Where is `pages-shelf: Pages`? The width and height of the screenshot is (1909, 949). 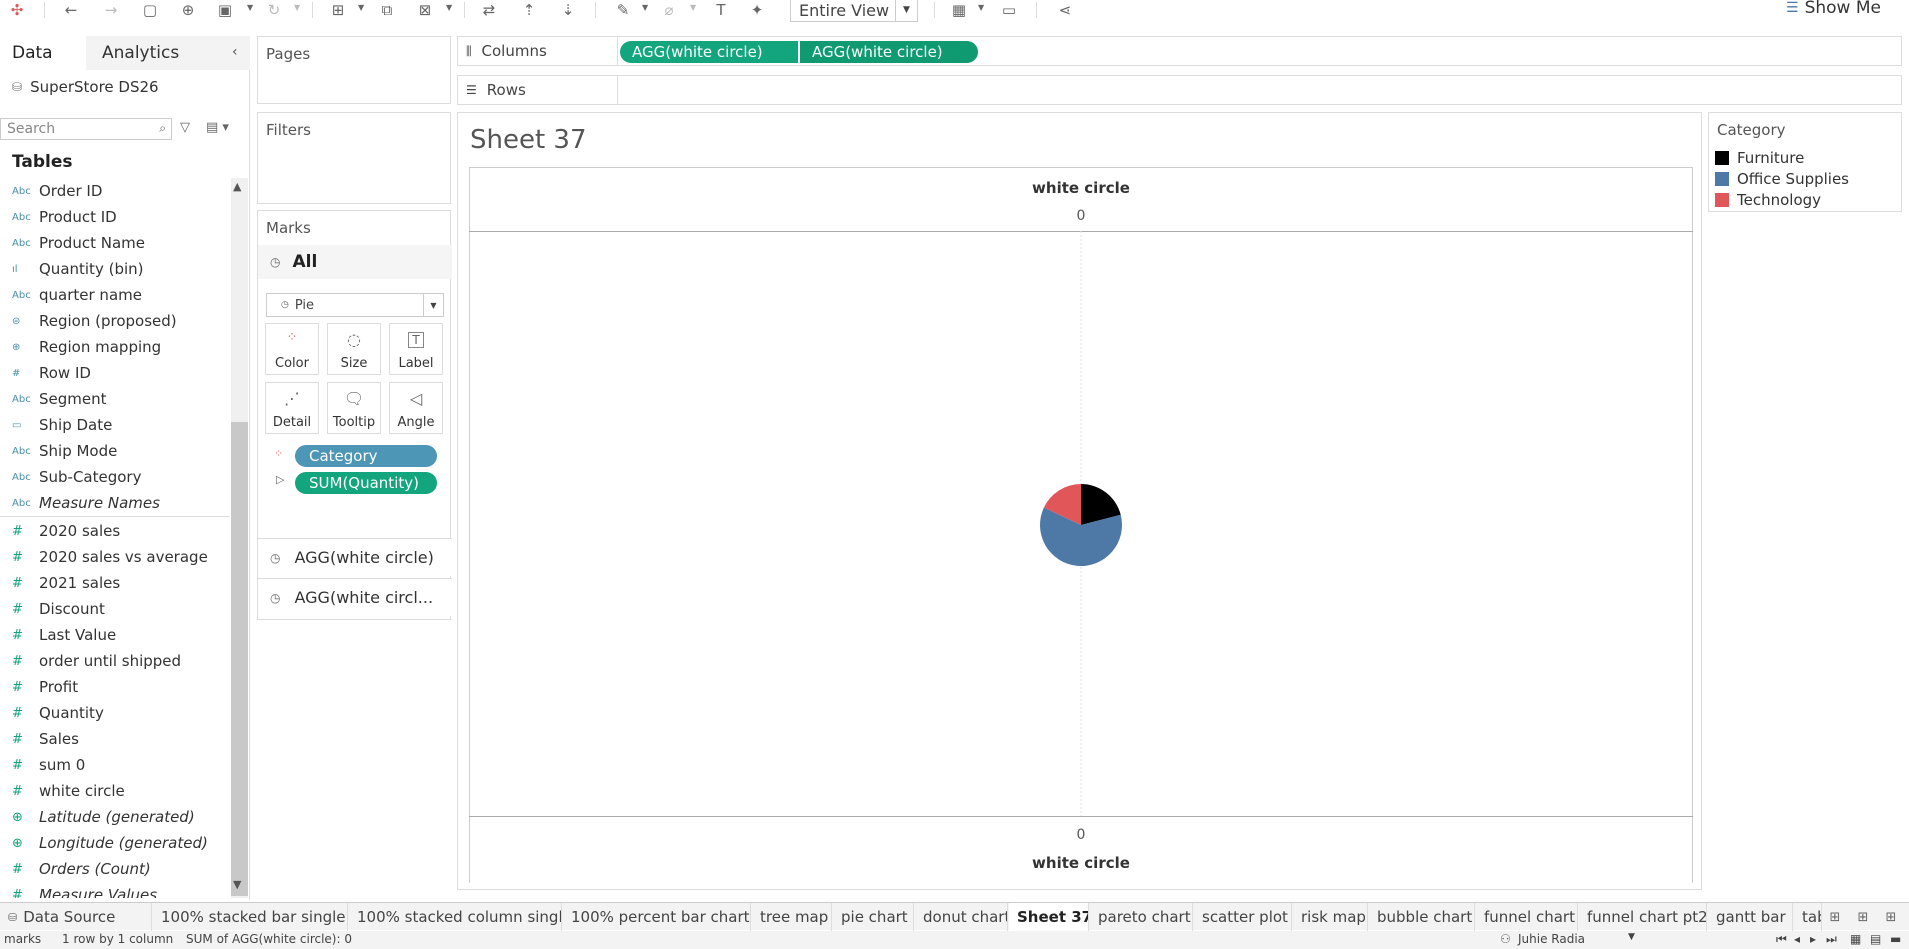 pages-shelf: Pages is located at coordinates (354, 70).